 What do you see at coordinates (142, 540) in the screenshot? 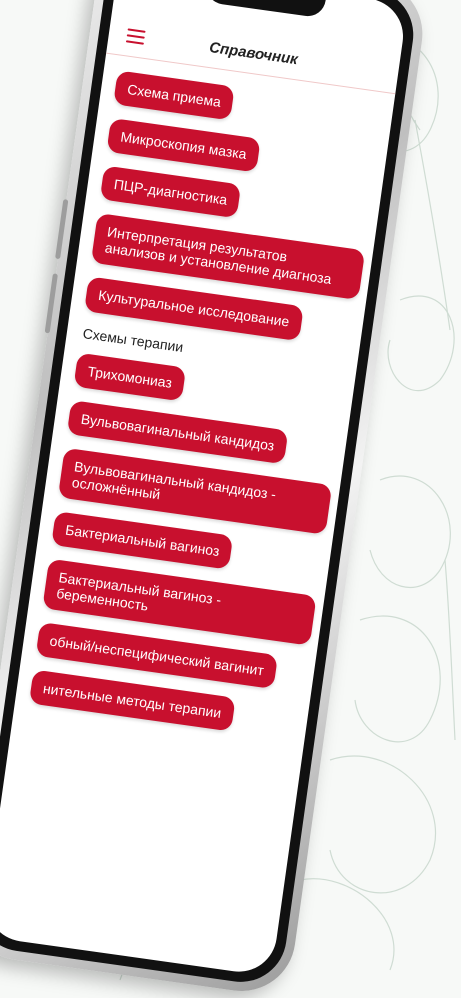
I see `therapy-button-bacterial-vaginosis: Бактериальный вагиноз` at bounding box center [142, 540].